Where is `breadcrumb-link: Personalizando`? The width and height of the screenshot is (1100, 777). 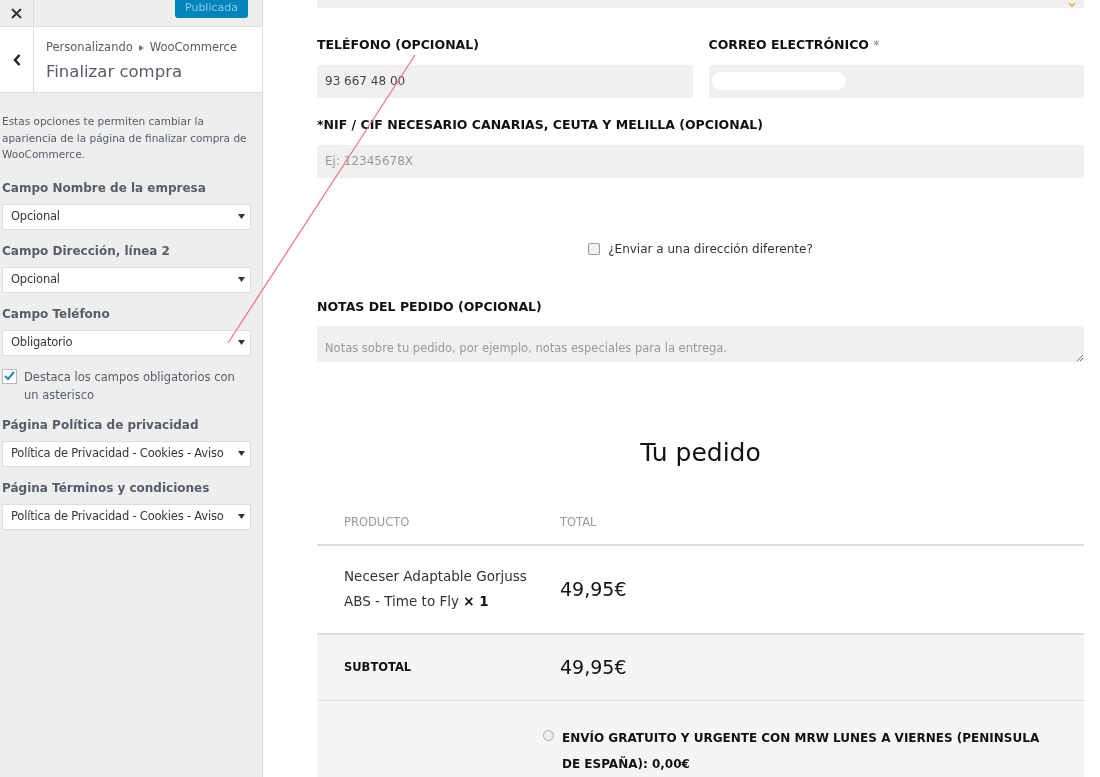 breadcrumb-link: Personalizando is located at coordinates (89, 48).